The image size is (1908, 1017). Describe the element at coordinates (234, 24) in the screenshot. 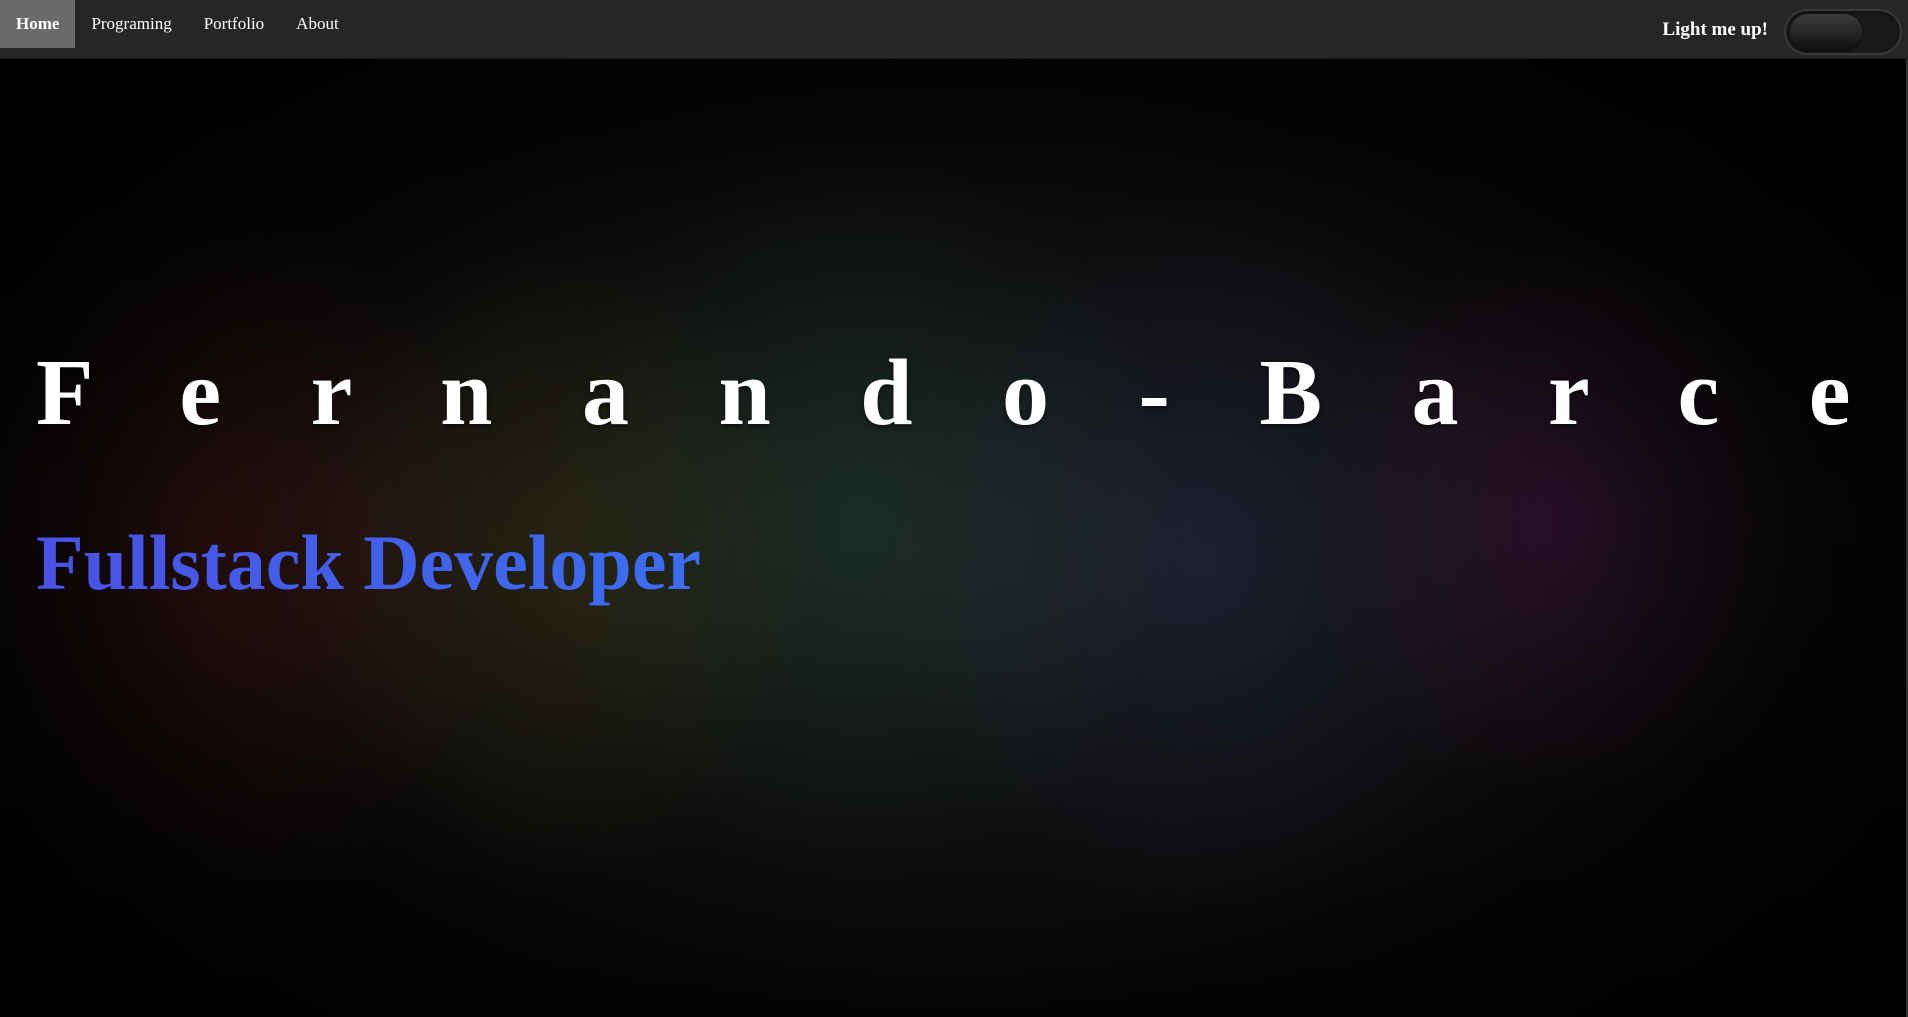

I see `nav-item-portfolio: Portfolio` at that location.